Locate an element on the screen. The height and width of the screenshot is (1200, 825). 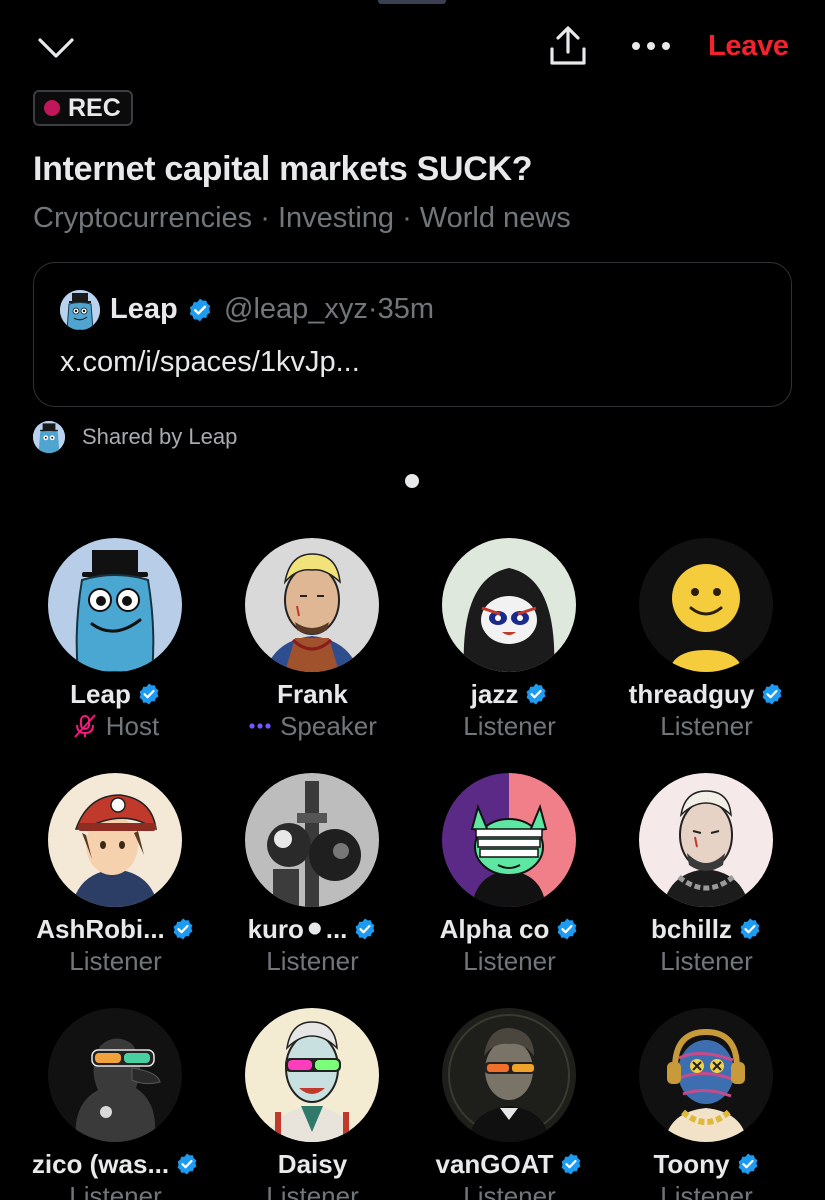
chevron-down-icon is located at coordinates (56, 48).